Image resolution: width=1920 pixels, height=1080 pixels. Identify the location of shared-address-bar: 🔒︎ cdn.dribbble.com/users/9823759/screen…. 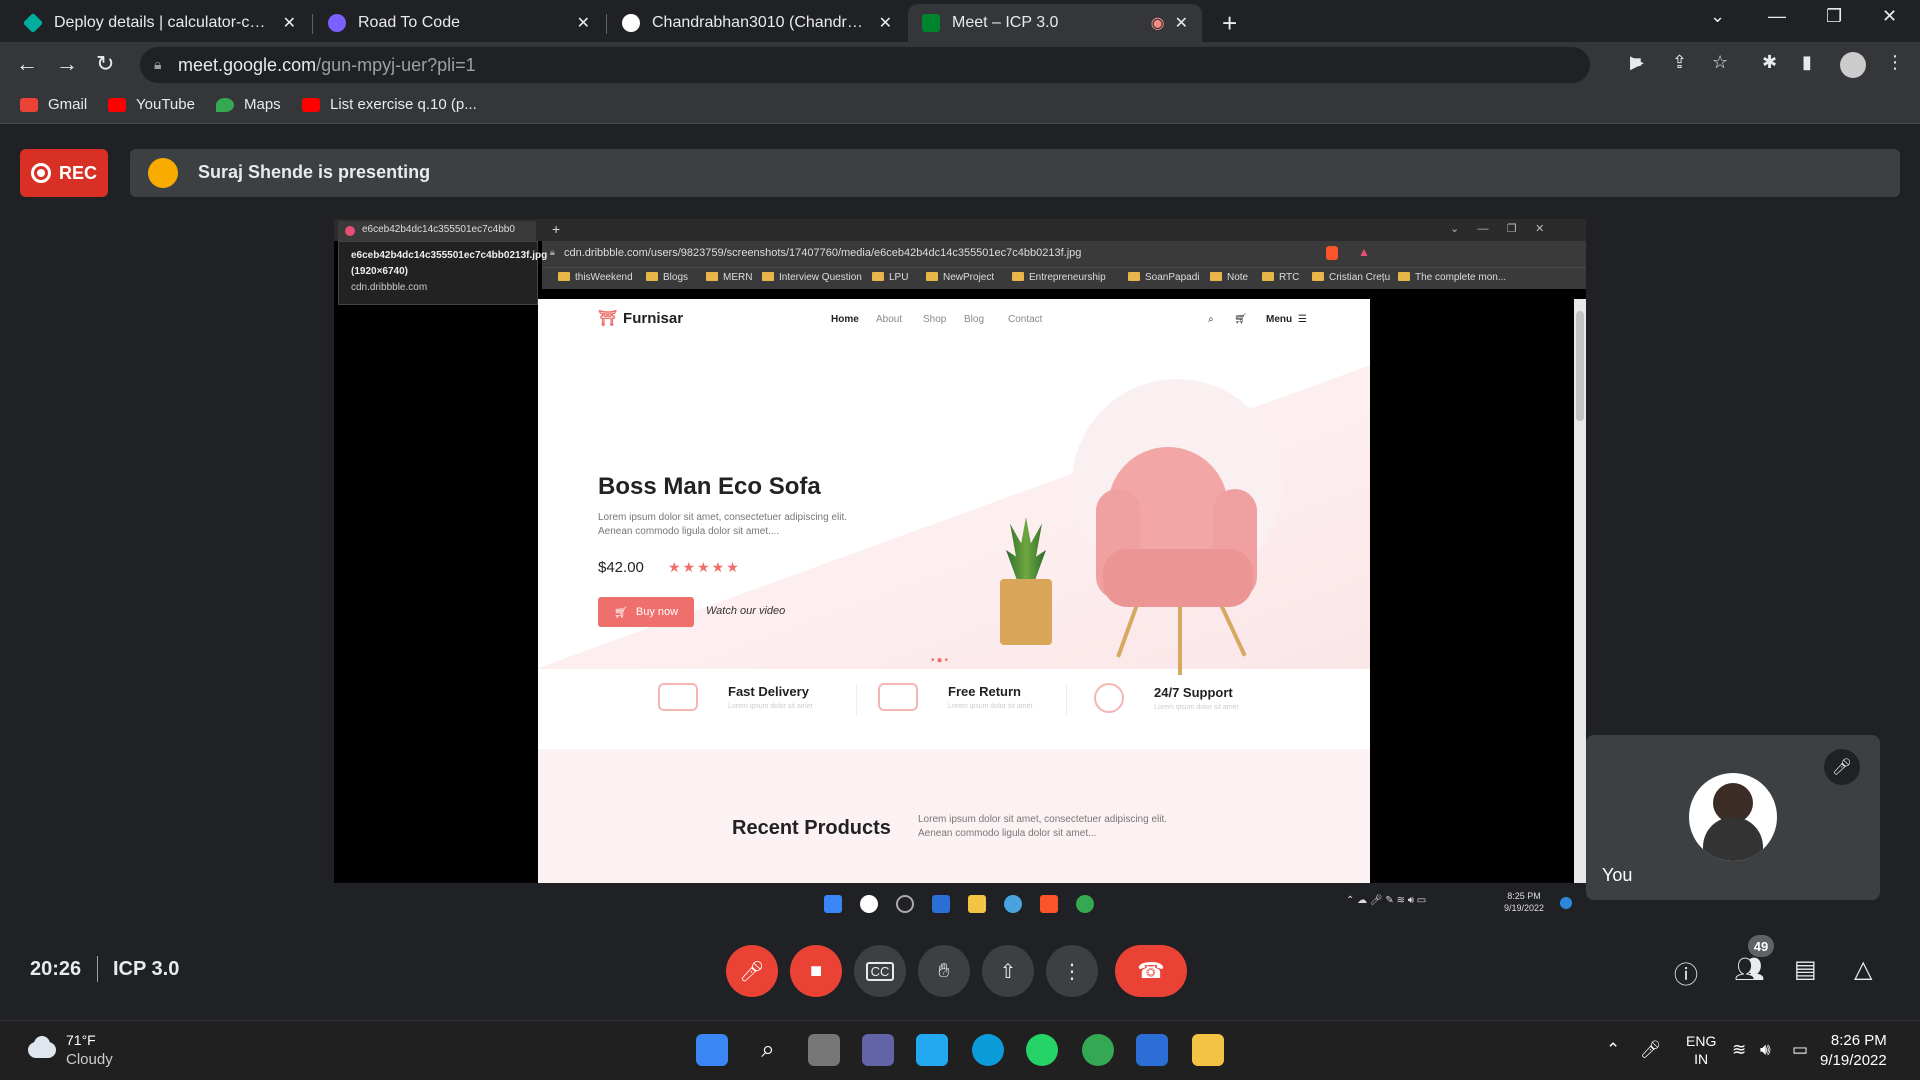
(1064, 254).